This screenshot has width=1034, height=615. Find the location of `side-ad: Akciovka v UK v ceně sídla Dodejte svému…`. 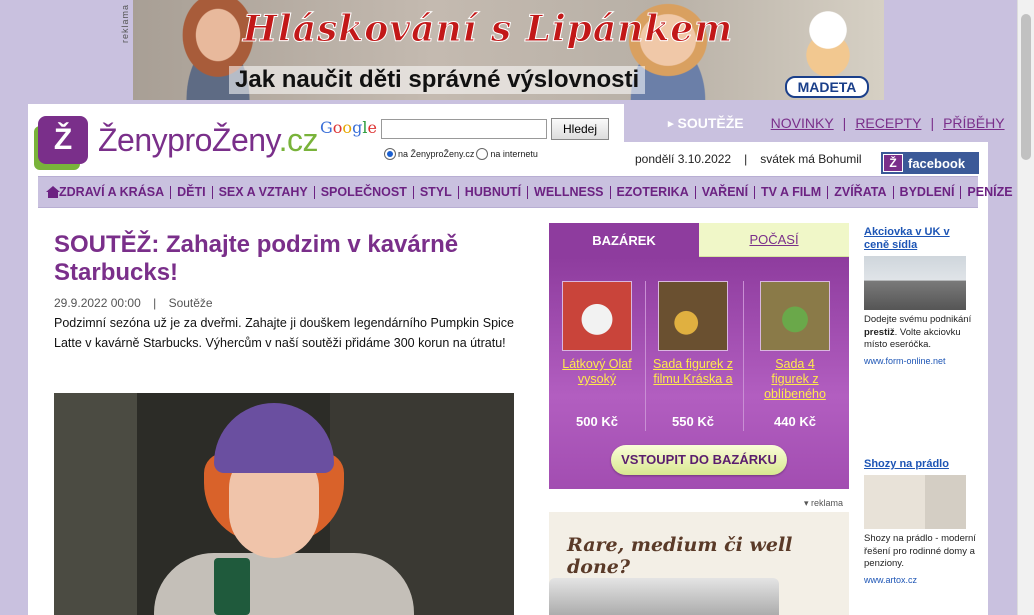

side-ad: Akciovka v UK v ceně sídla Dodejte svému… is located at coordinates (920, 296).